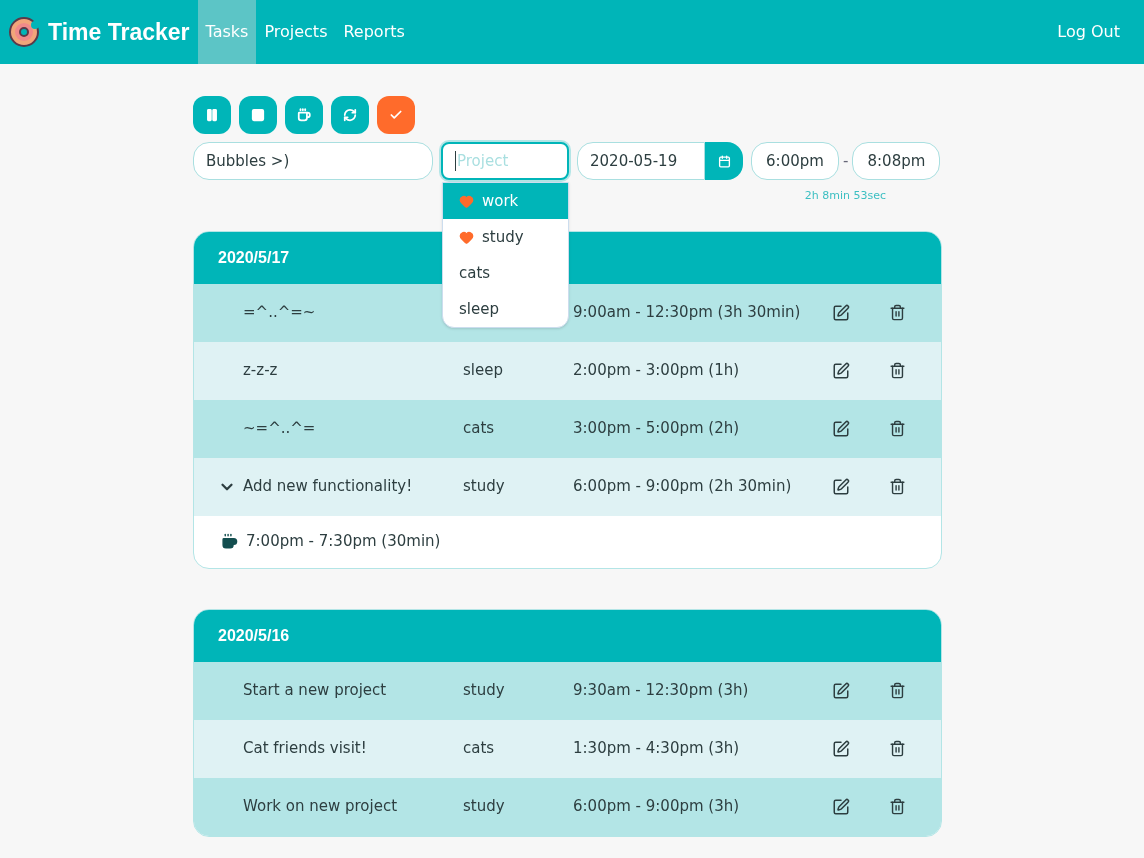 Image resolution: width=1144 pixels, height=858 pixels. I want to click on end-time-input: 8:08pm, so click(896, 161).